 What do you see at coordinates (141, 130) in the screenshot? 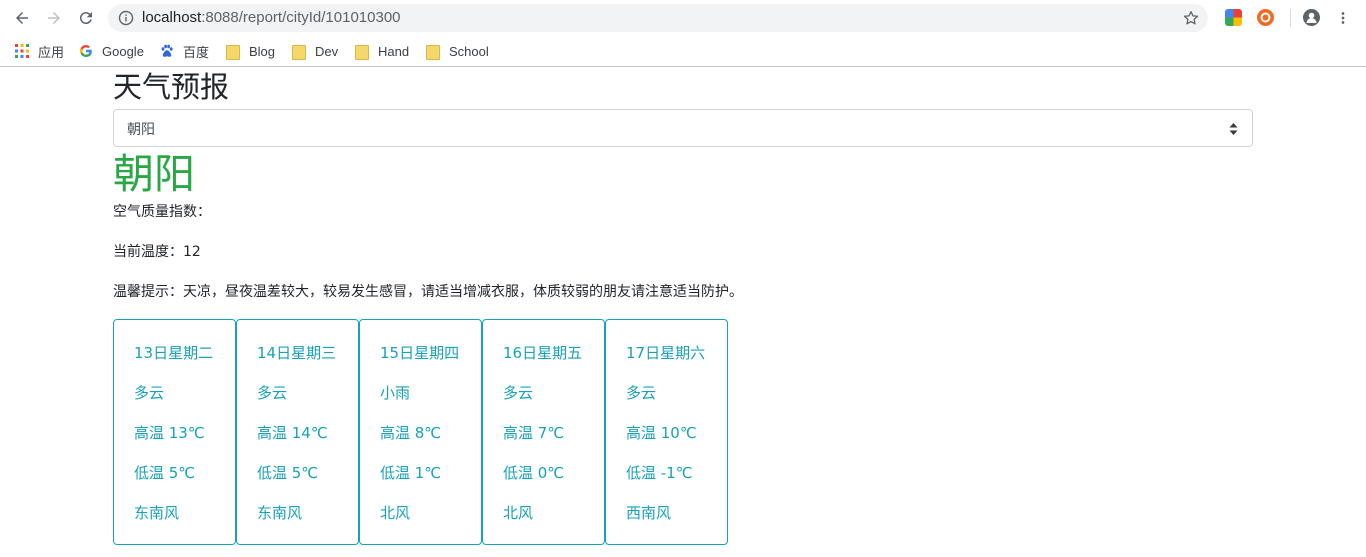
I see `city-select-value: 朝阳` at bounding box center [141, 130].